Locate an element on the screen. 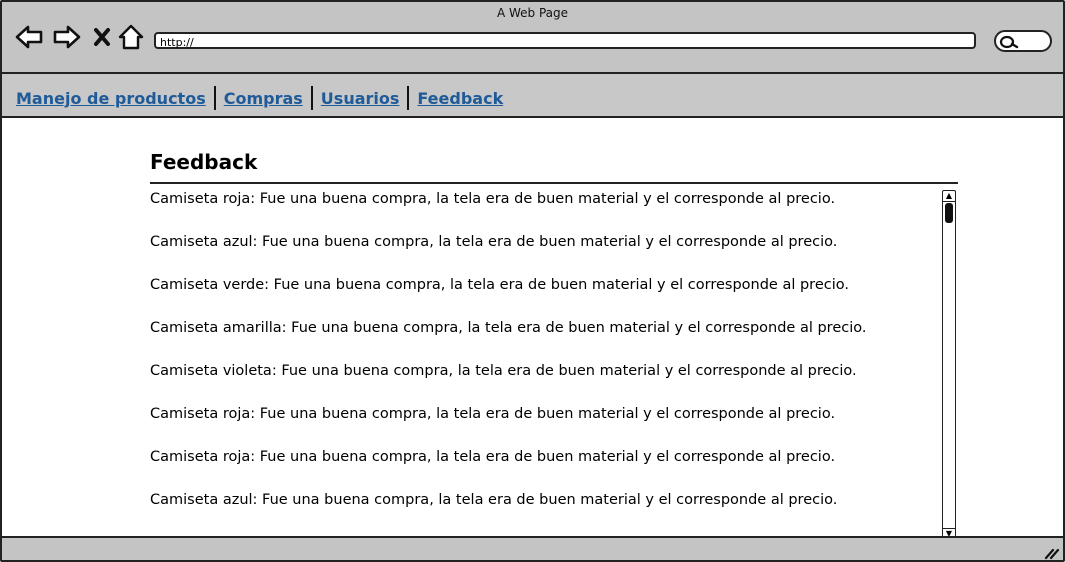 This screenshot has width=1065, height=562. vertical-scrollbar: ▲ ▼ is located at coordinates (949, 365).